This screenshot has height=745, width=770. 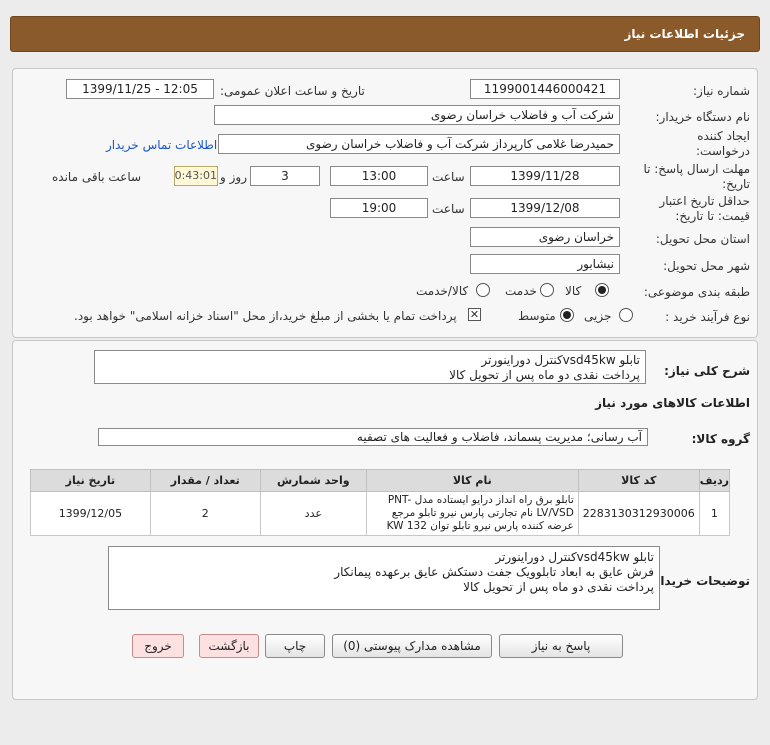 I want to click on category-label: طبقه بندی موضوعی:, so click(x=696, y=292).